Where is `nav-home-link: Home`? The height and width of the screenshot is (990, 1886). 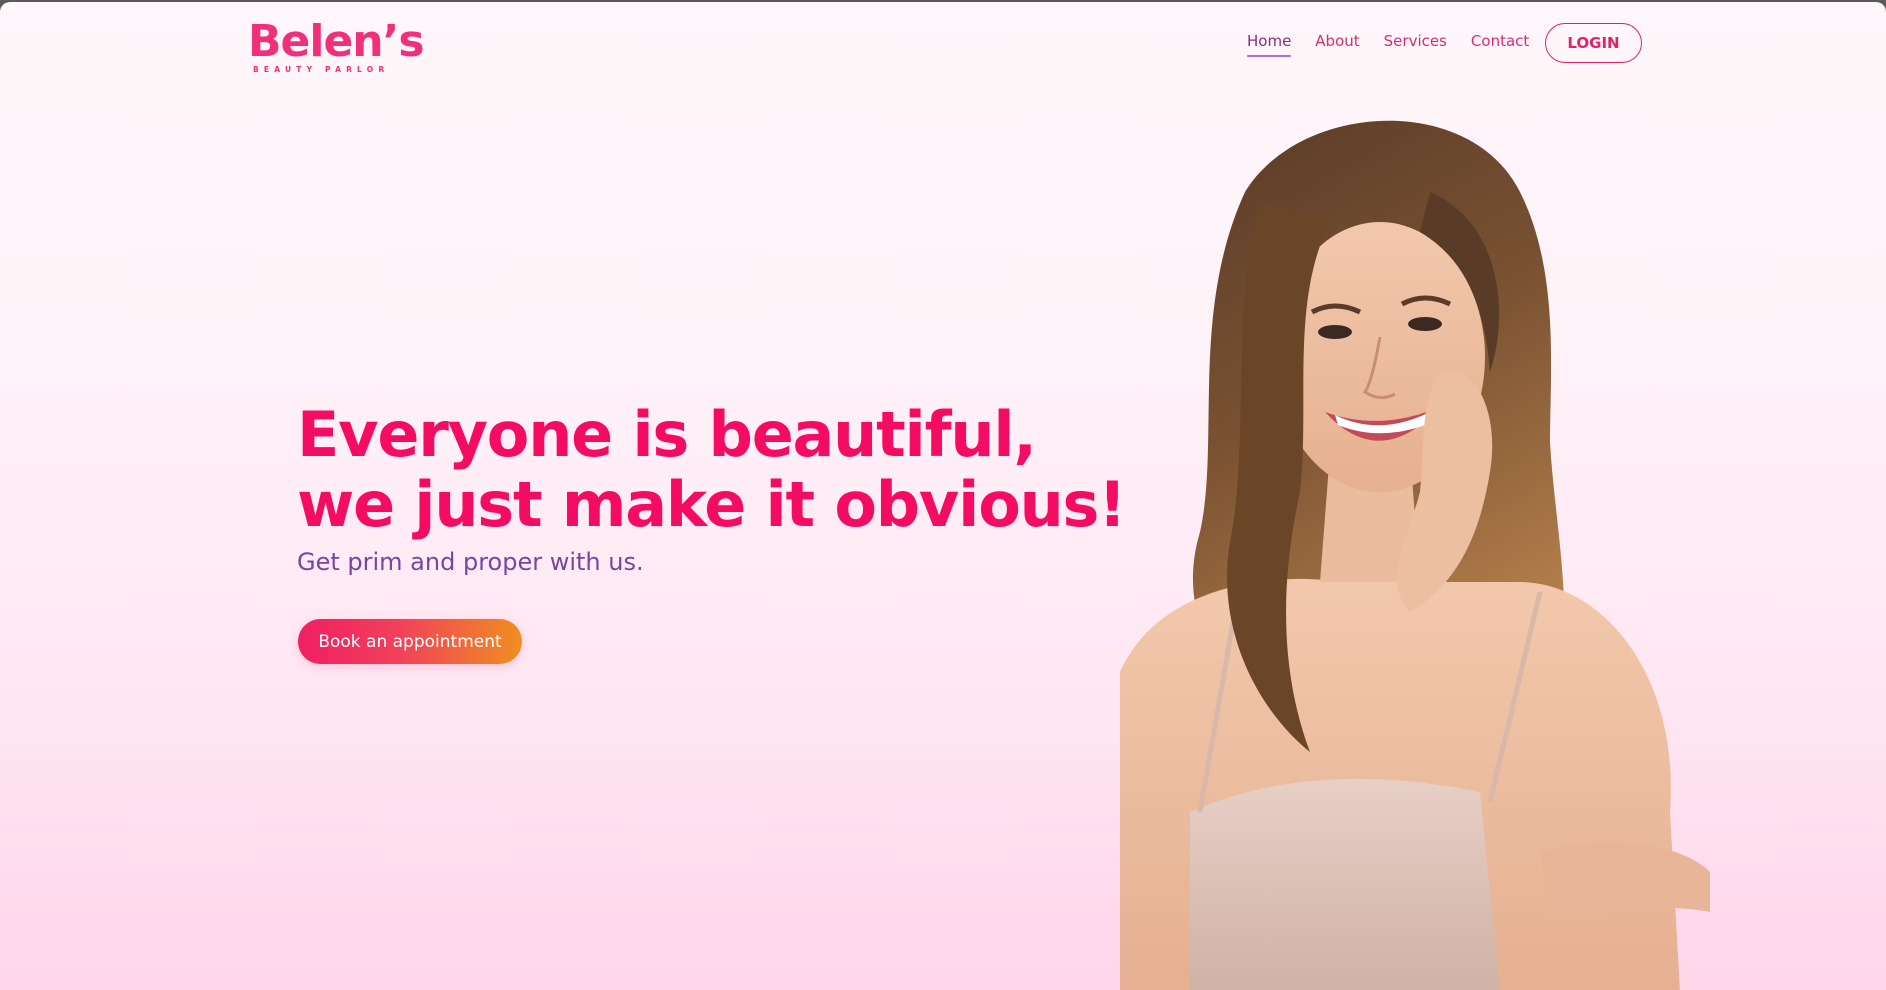
nav-home-link: Home is located at coordinates (1269, 44).